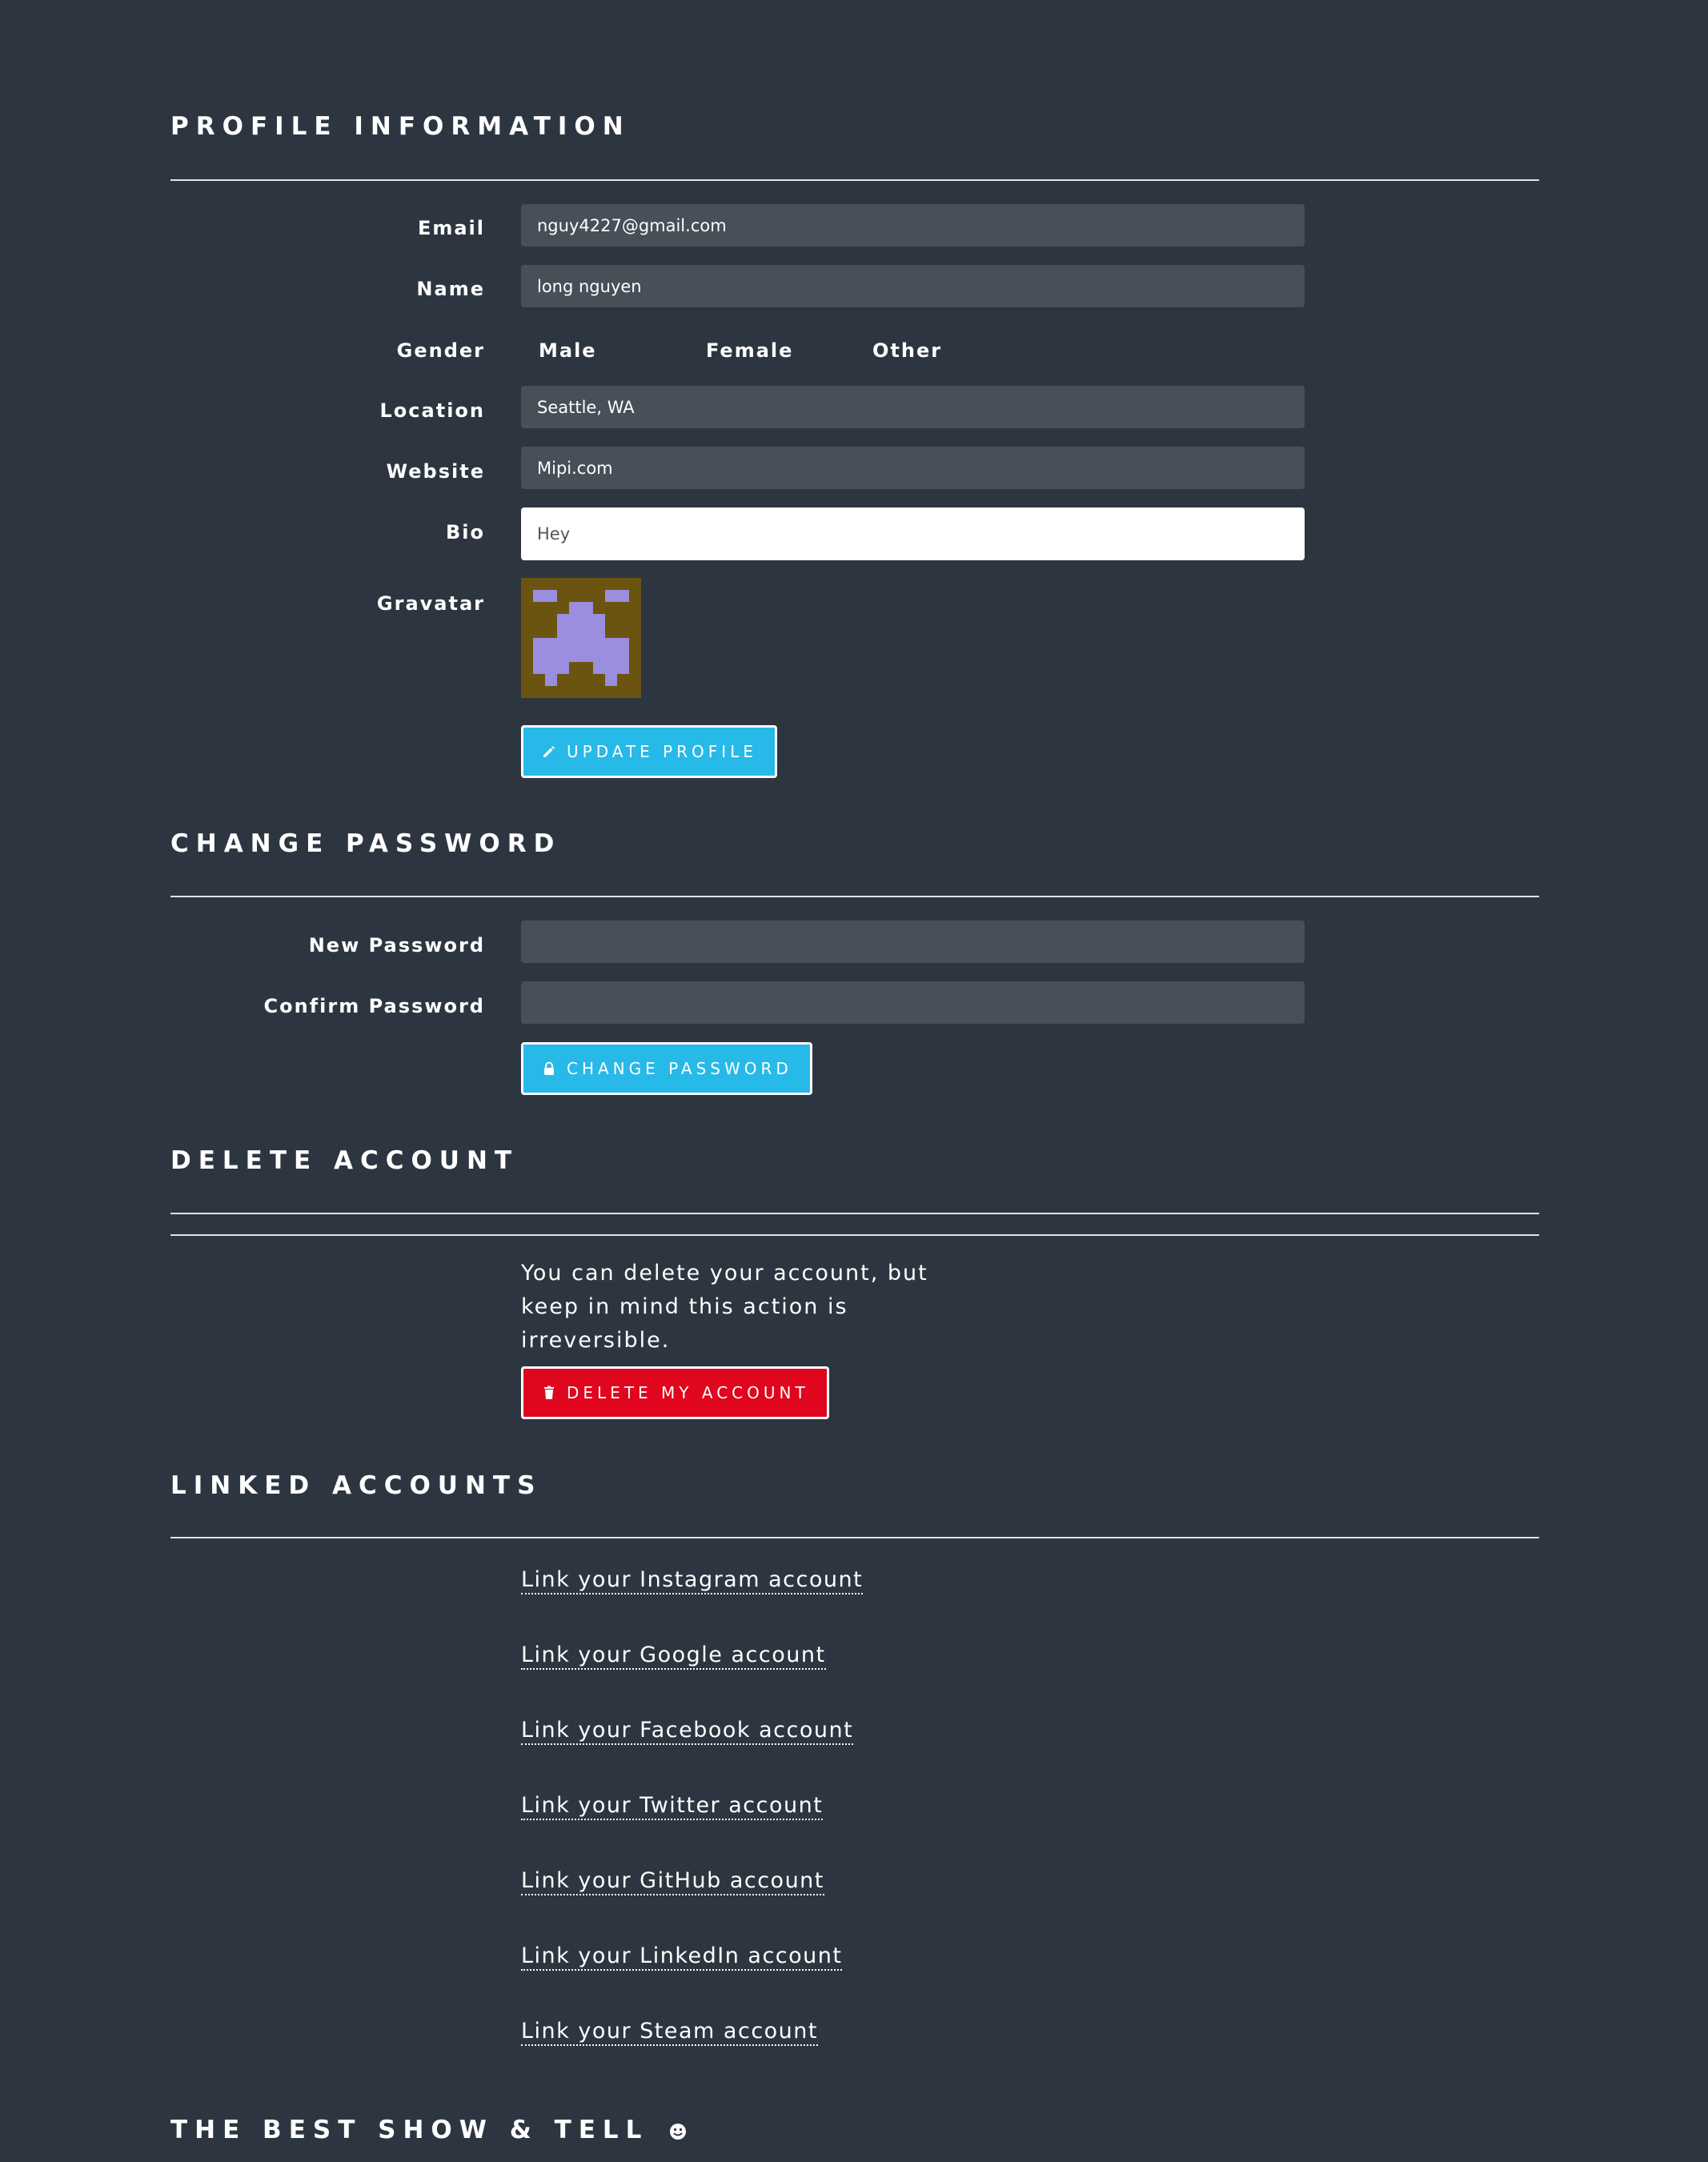  Describe the element at coordinates (854, 1538) in the screenshot. I see `linked-divider` at that location.